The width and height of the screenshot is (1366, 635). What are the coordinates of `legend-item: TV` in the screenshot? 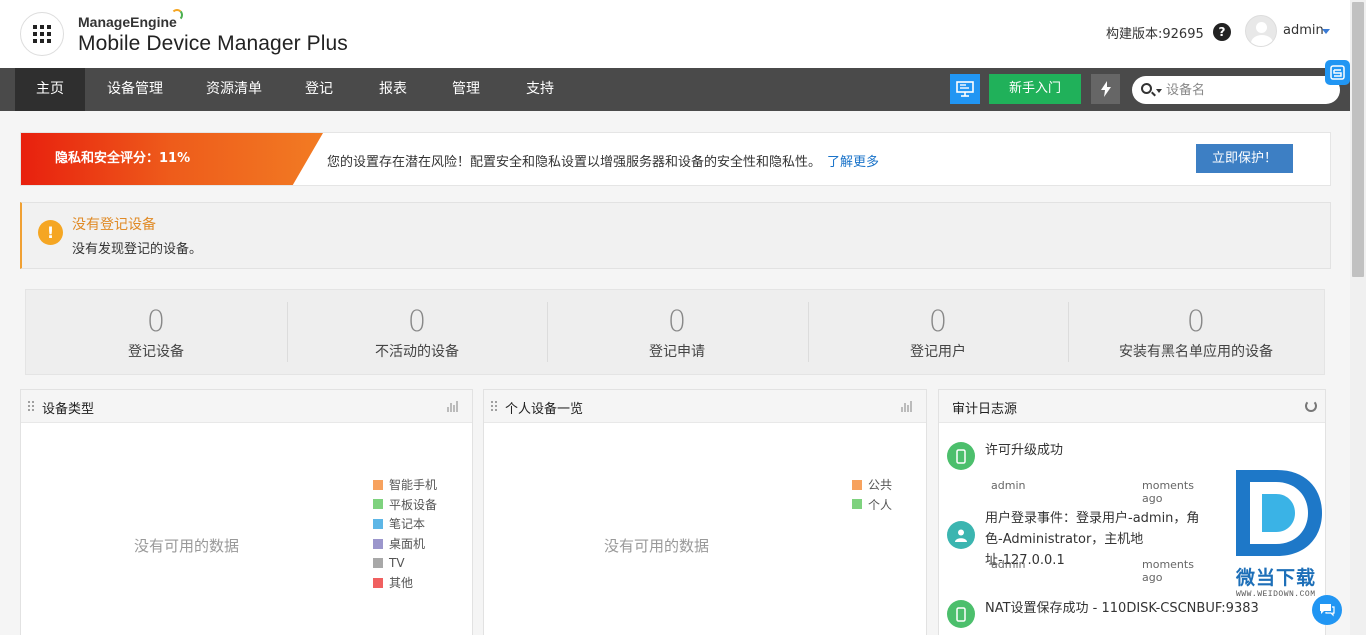 It's located at (405, 563).